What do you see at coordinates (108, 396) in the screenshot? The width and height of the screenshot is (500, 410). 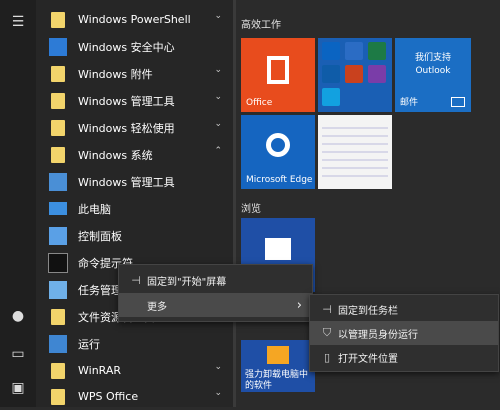 I see `app-label: WPS Office` at bounding box center [108, 396].